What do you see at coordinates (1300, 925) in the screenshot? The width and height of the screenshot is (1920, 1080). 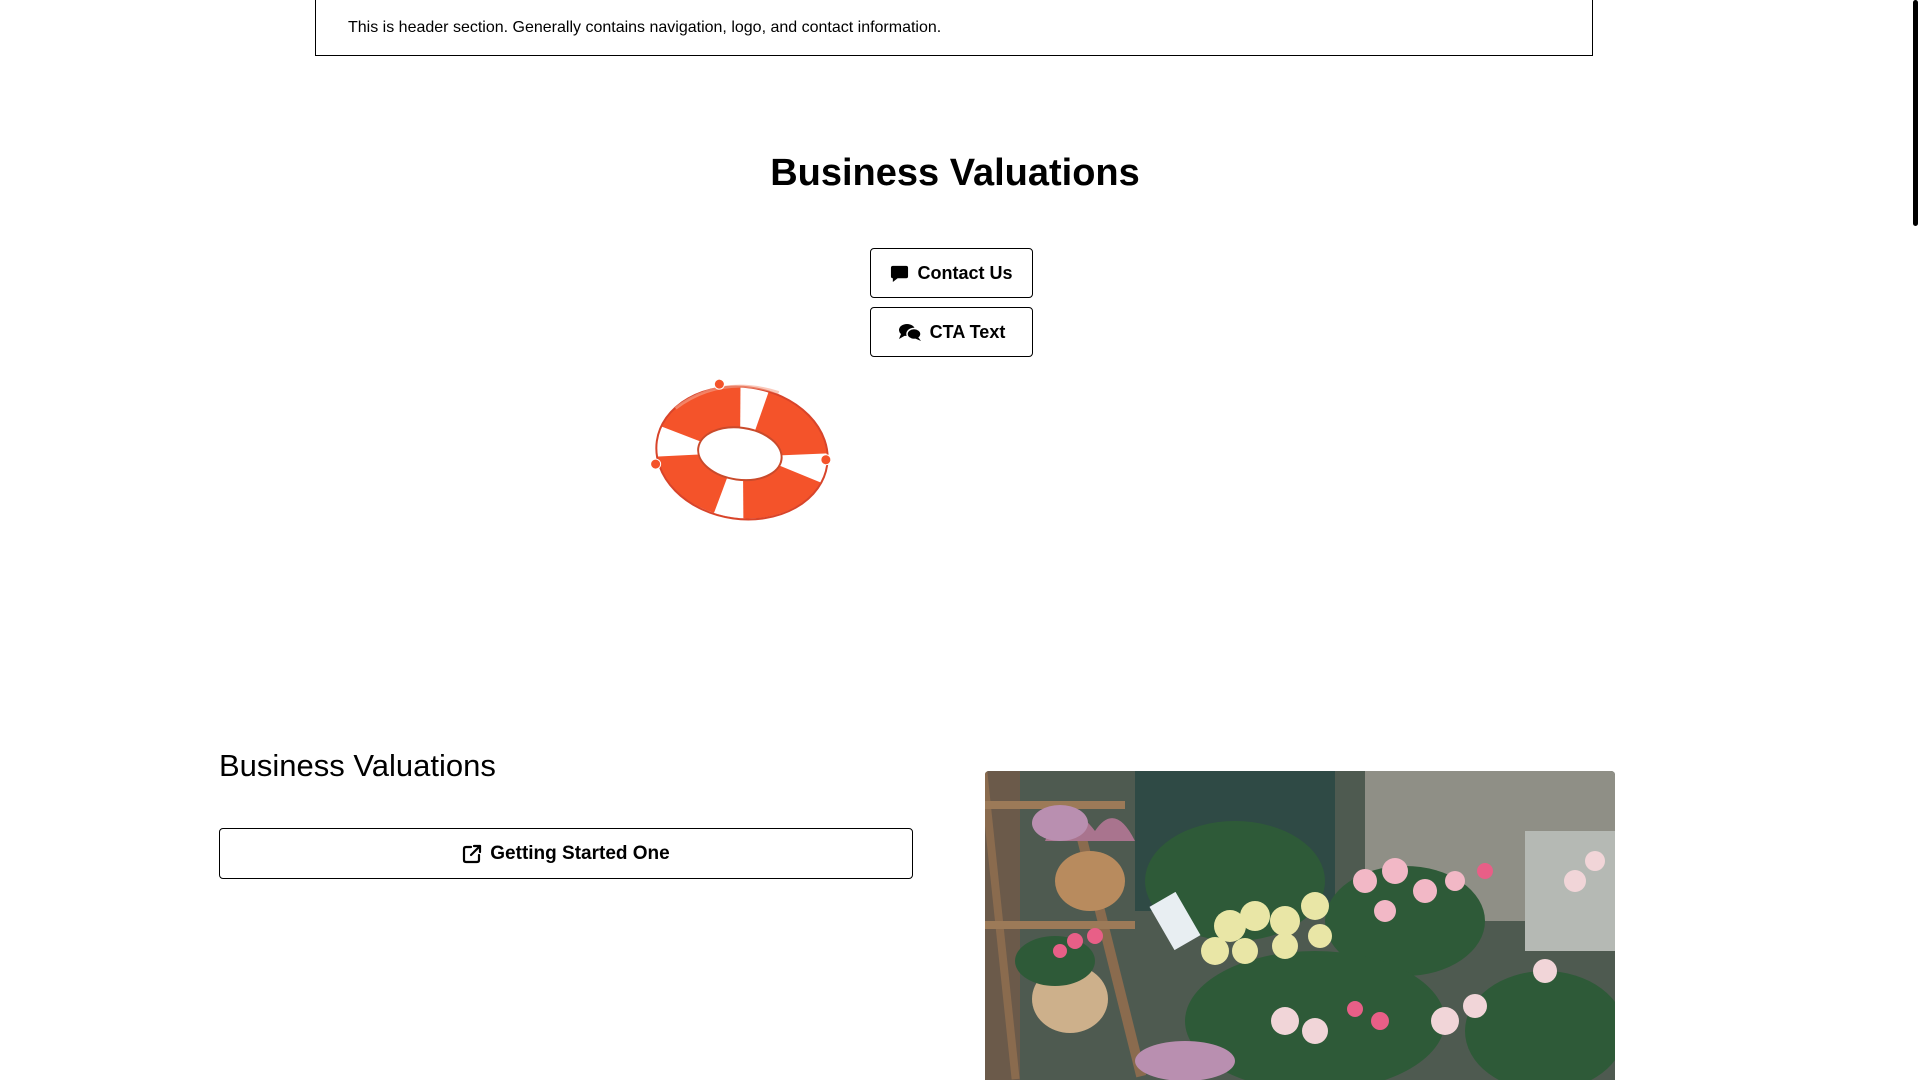 I see `flower-shop-photo` at bounding box center [1300, 925].